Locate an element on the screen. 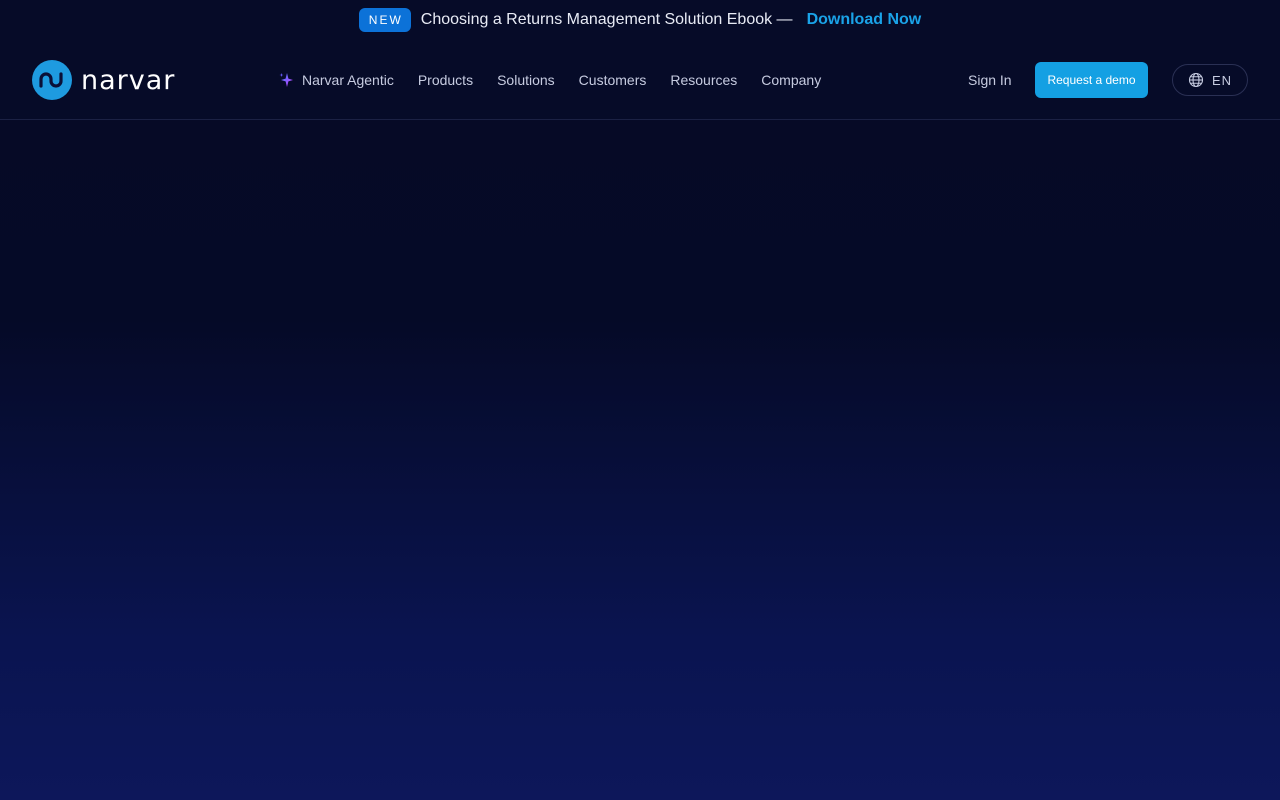  sparkle-icon is located at coordinates (286, 79).